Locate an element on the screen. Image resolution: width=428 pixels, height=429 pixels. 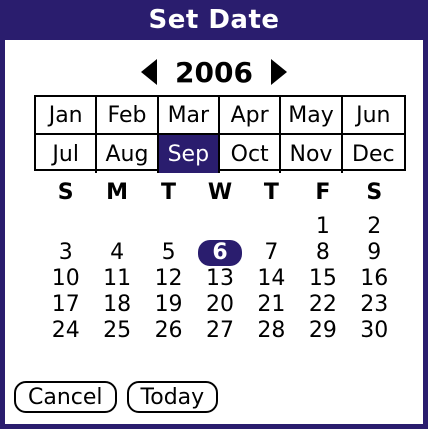
week-row: 24 25 26 27 28 29 30 is located at coordinates (220, 331).